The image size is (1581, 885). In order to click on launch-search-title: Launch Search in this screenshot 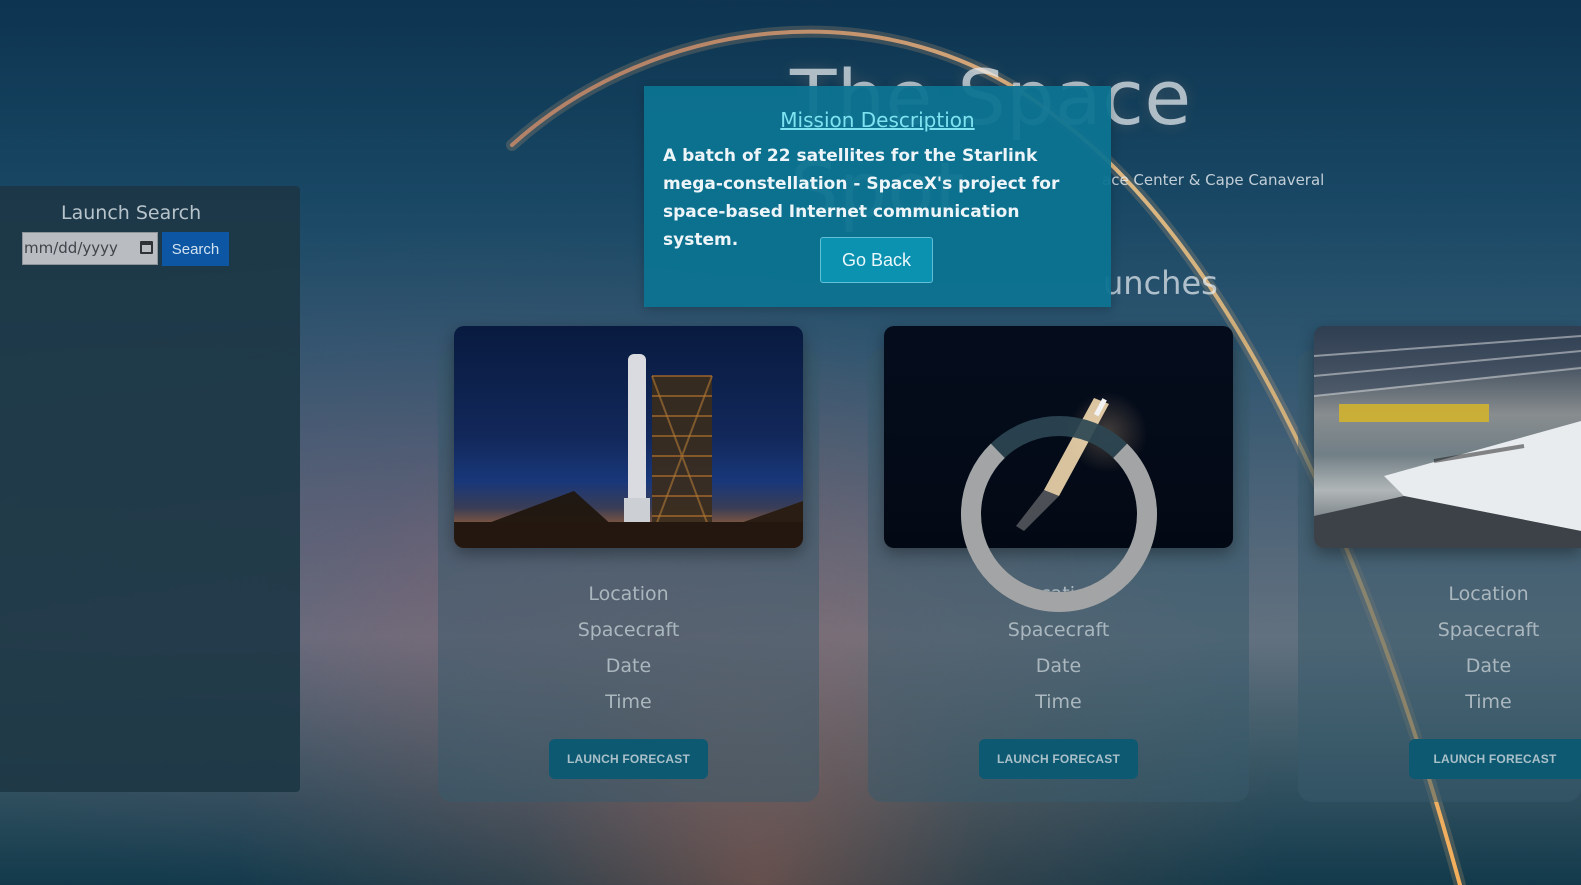, I will do `click(131, 213)`.